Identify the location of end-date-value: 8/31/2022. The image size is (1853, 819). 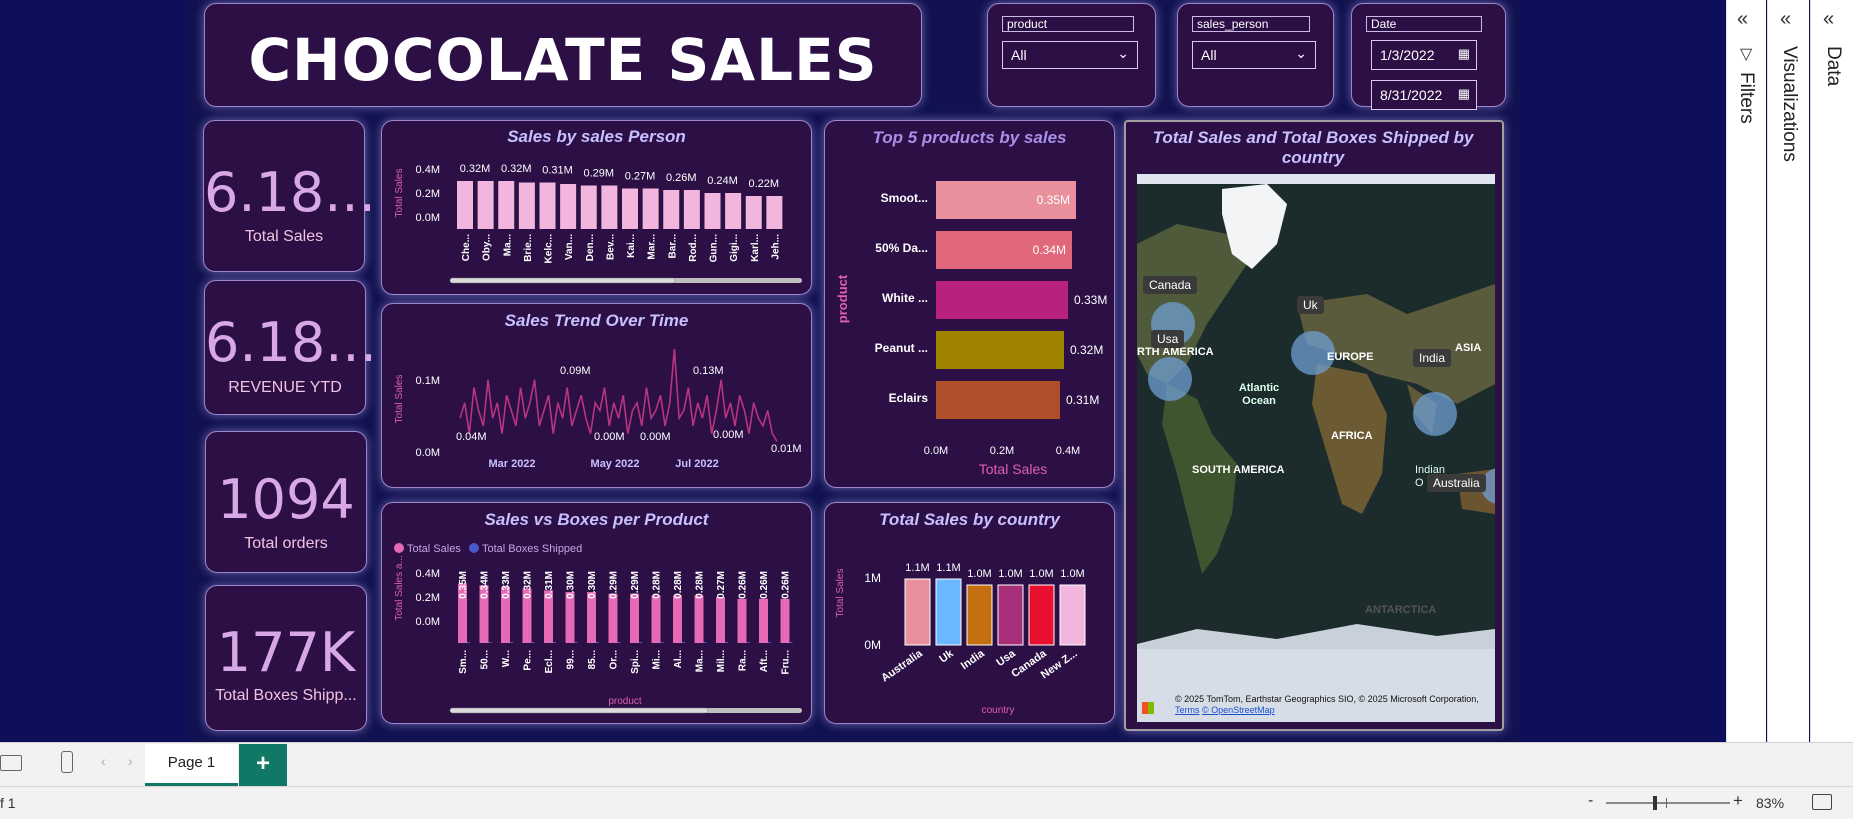
(1411, 95).